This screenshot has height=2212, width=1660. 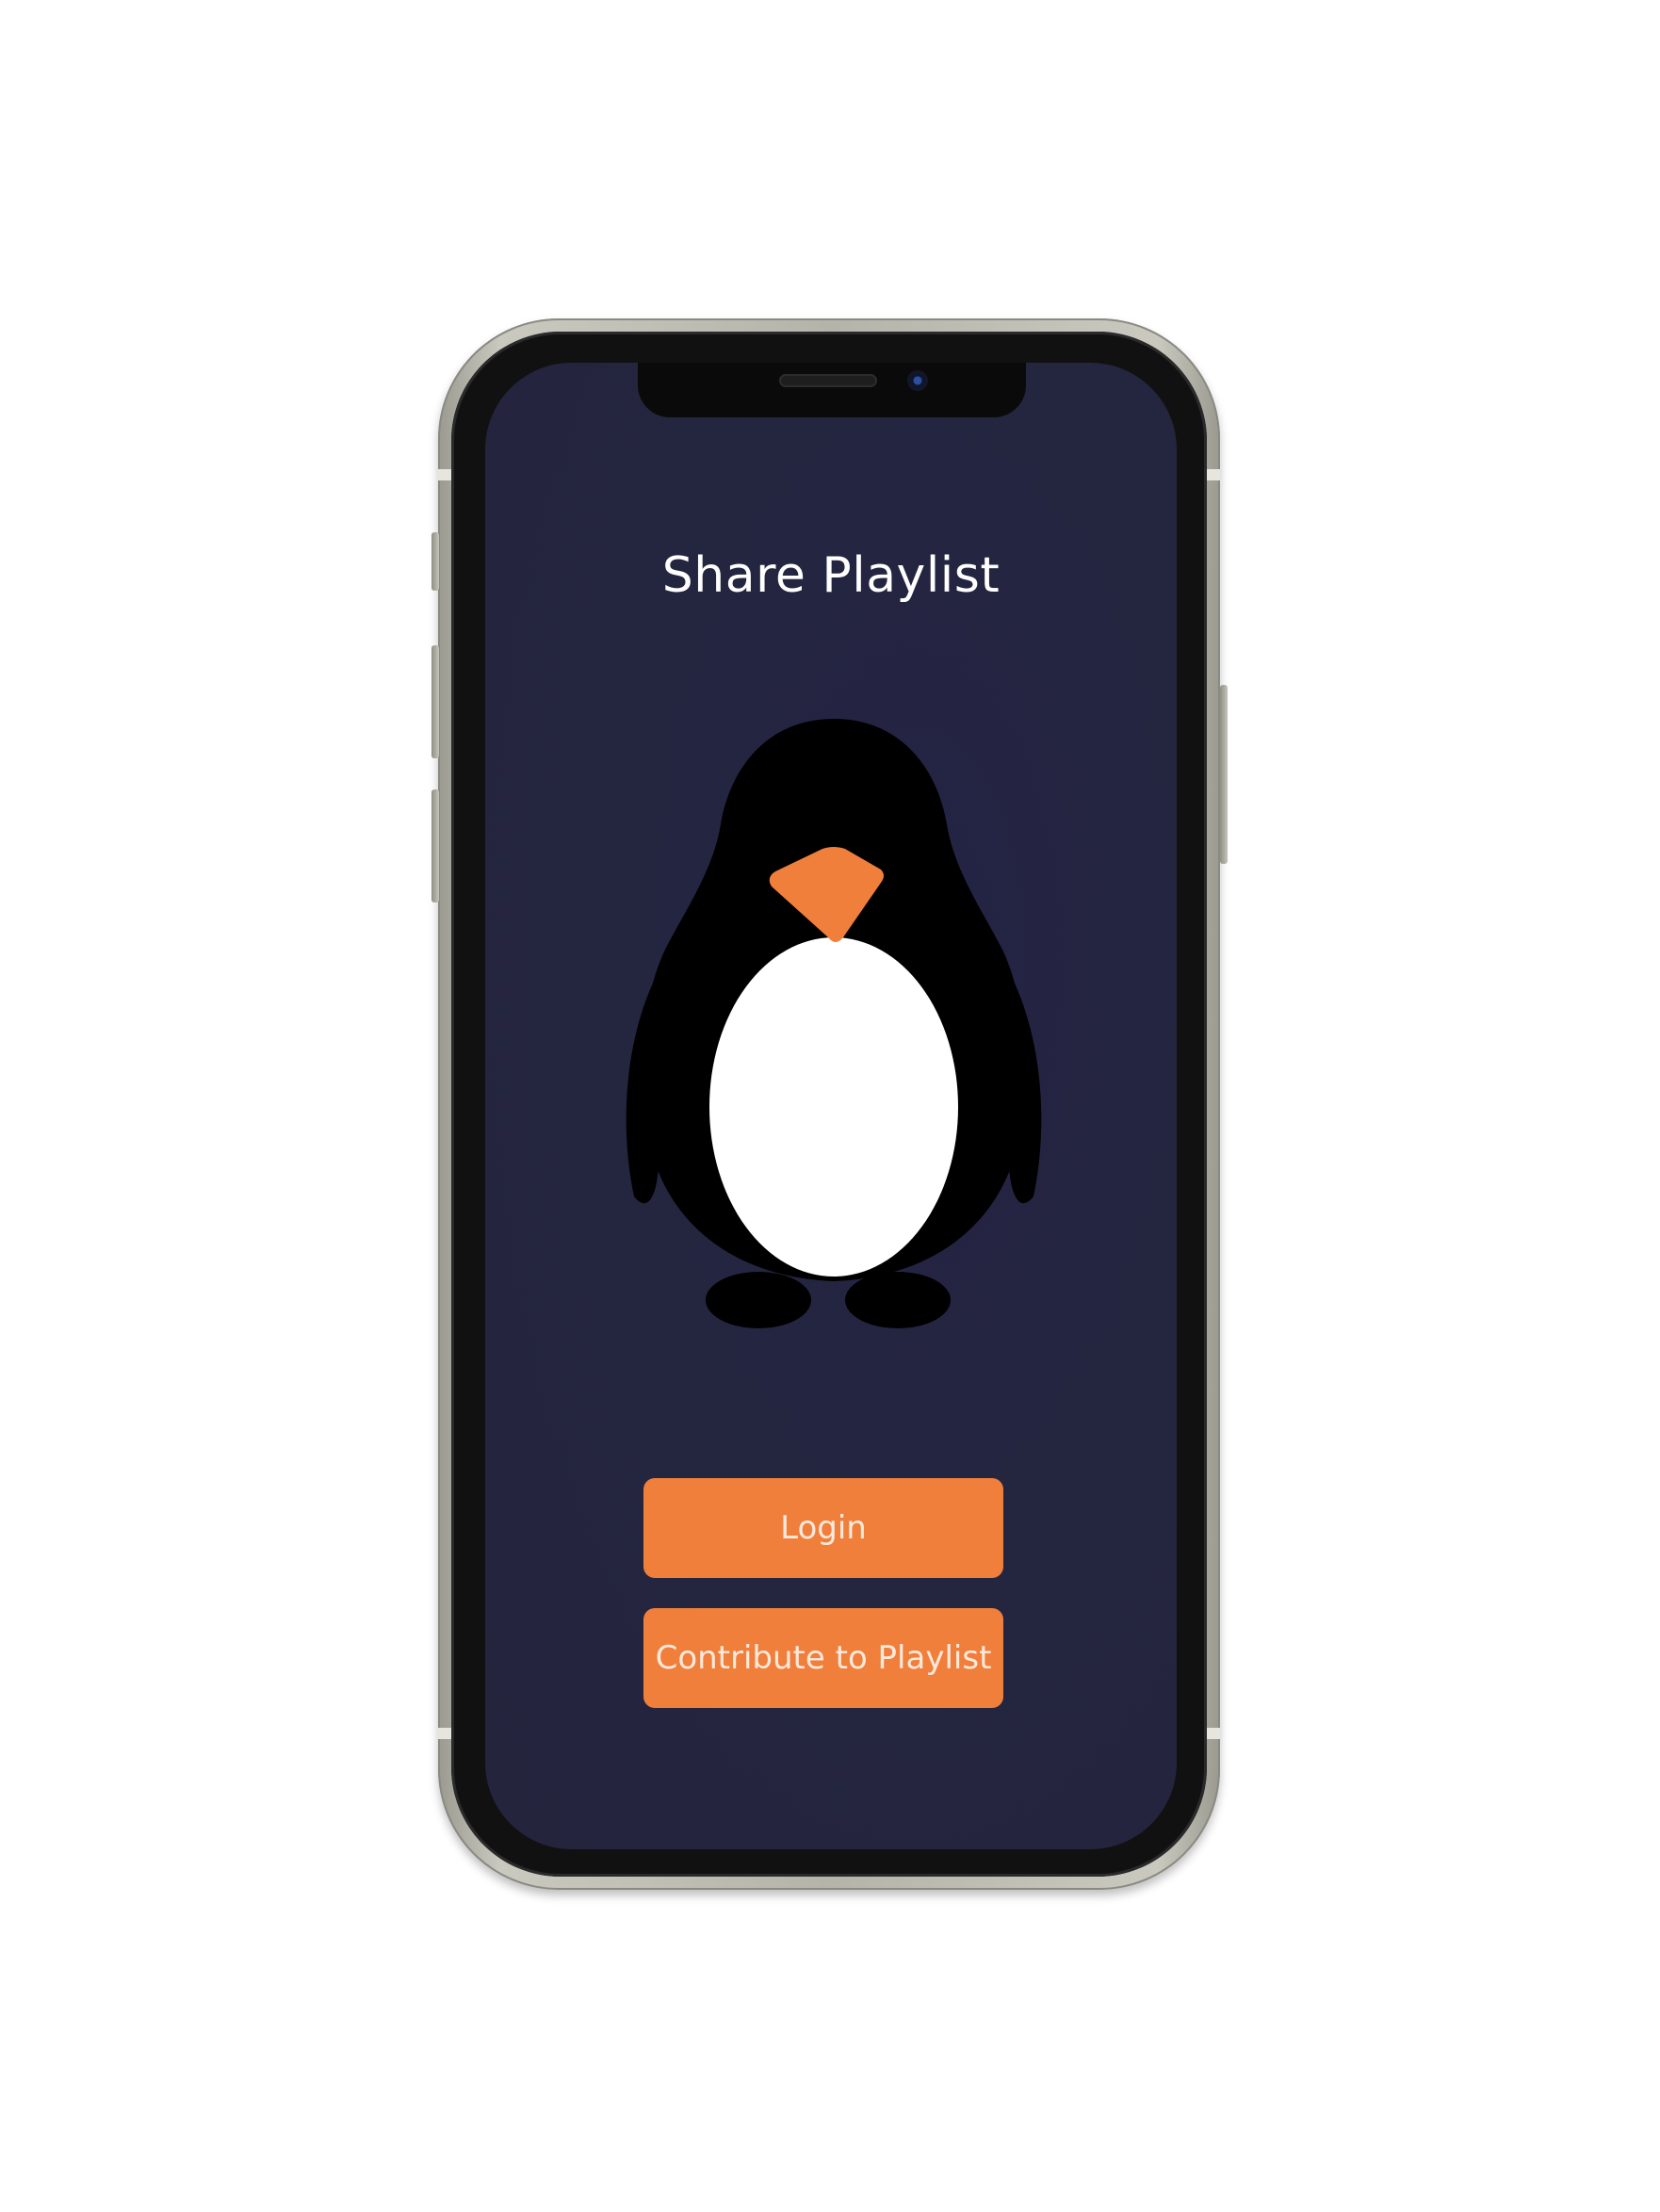 I want to click on front-camera, so click(x=918, y=380).